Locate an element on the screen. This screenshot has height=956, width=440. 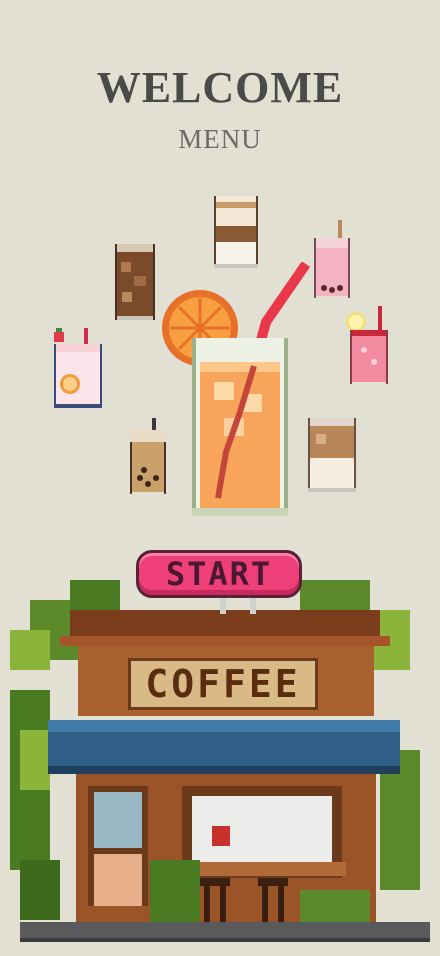
menu-subtitle: MENU is located at coordinates (220, 139).